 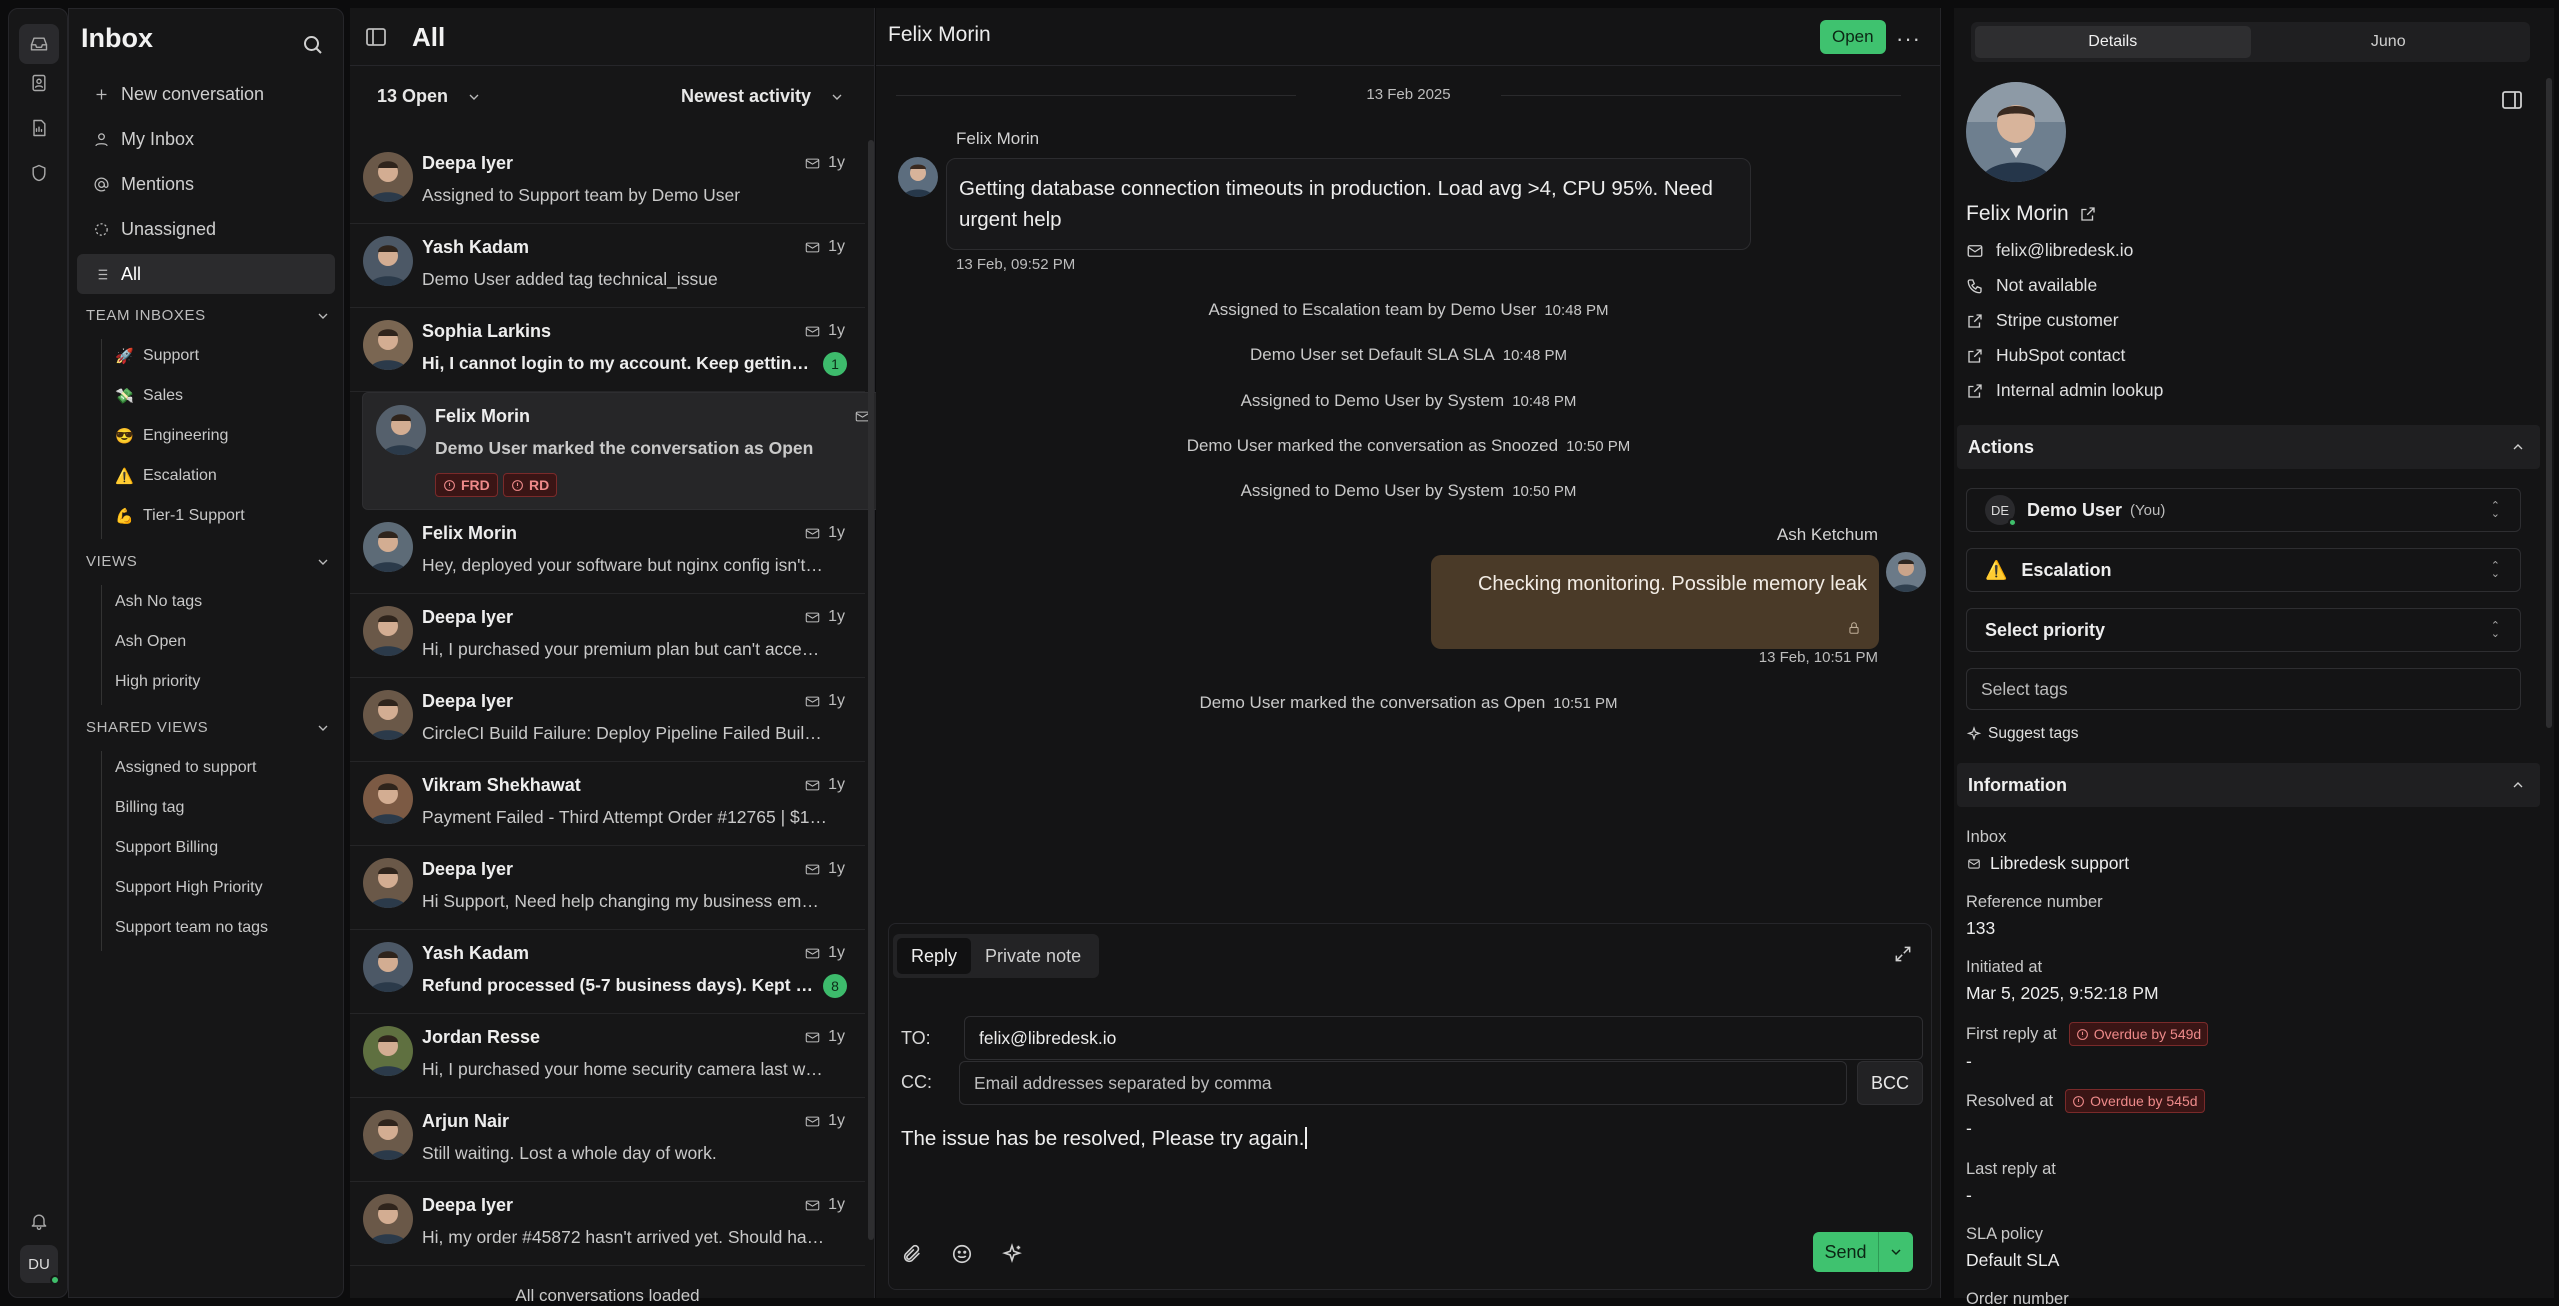 I want to click on tab-juno: Juno, so click(x=2389, y=42).